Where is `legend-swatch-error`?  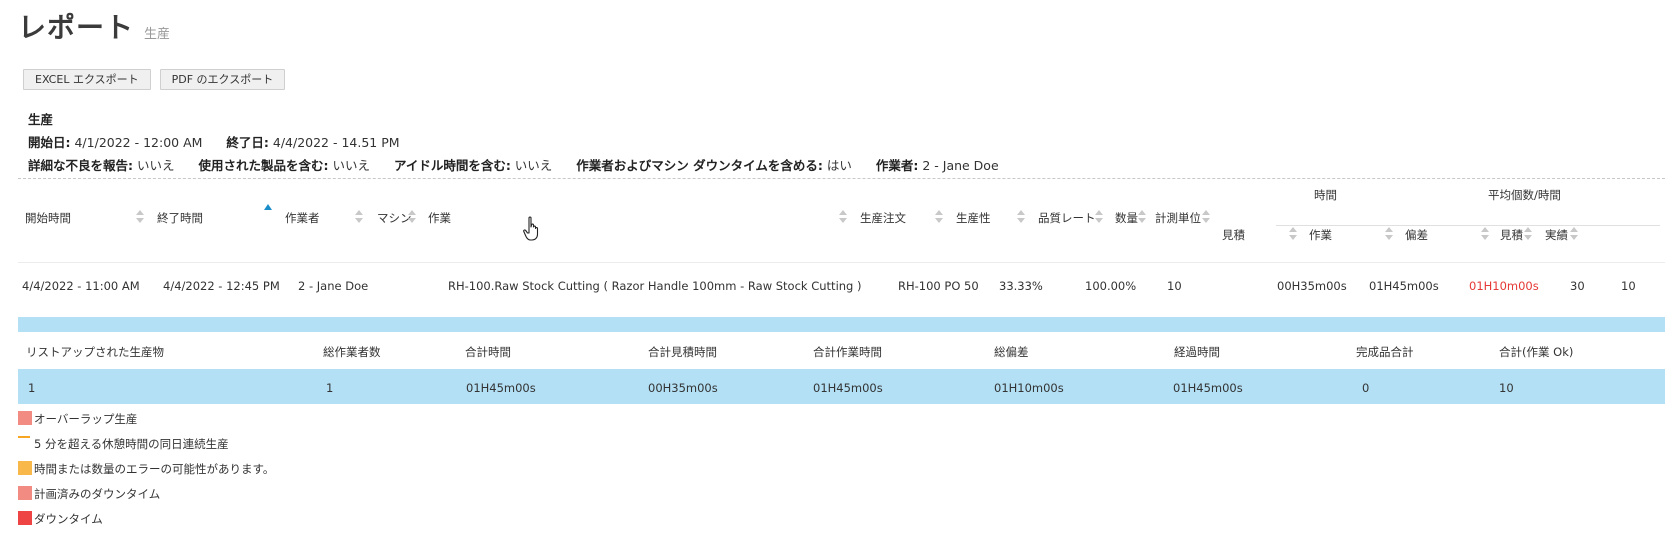
legend-swatch-error is located at coordinates (25, 468).